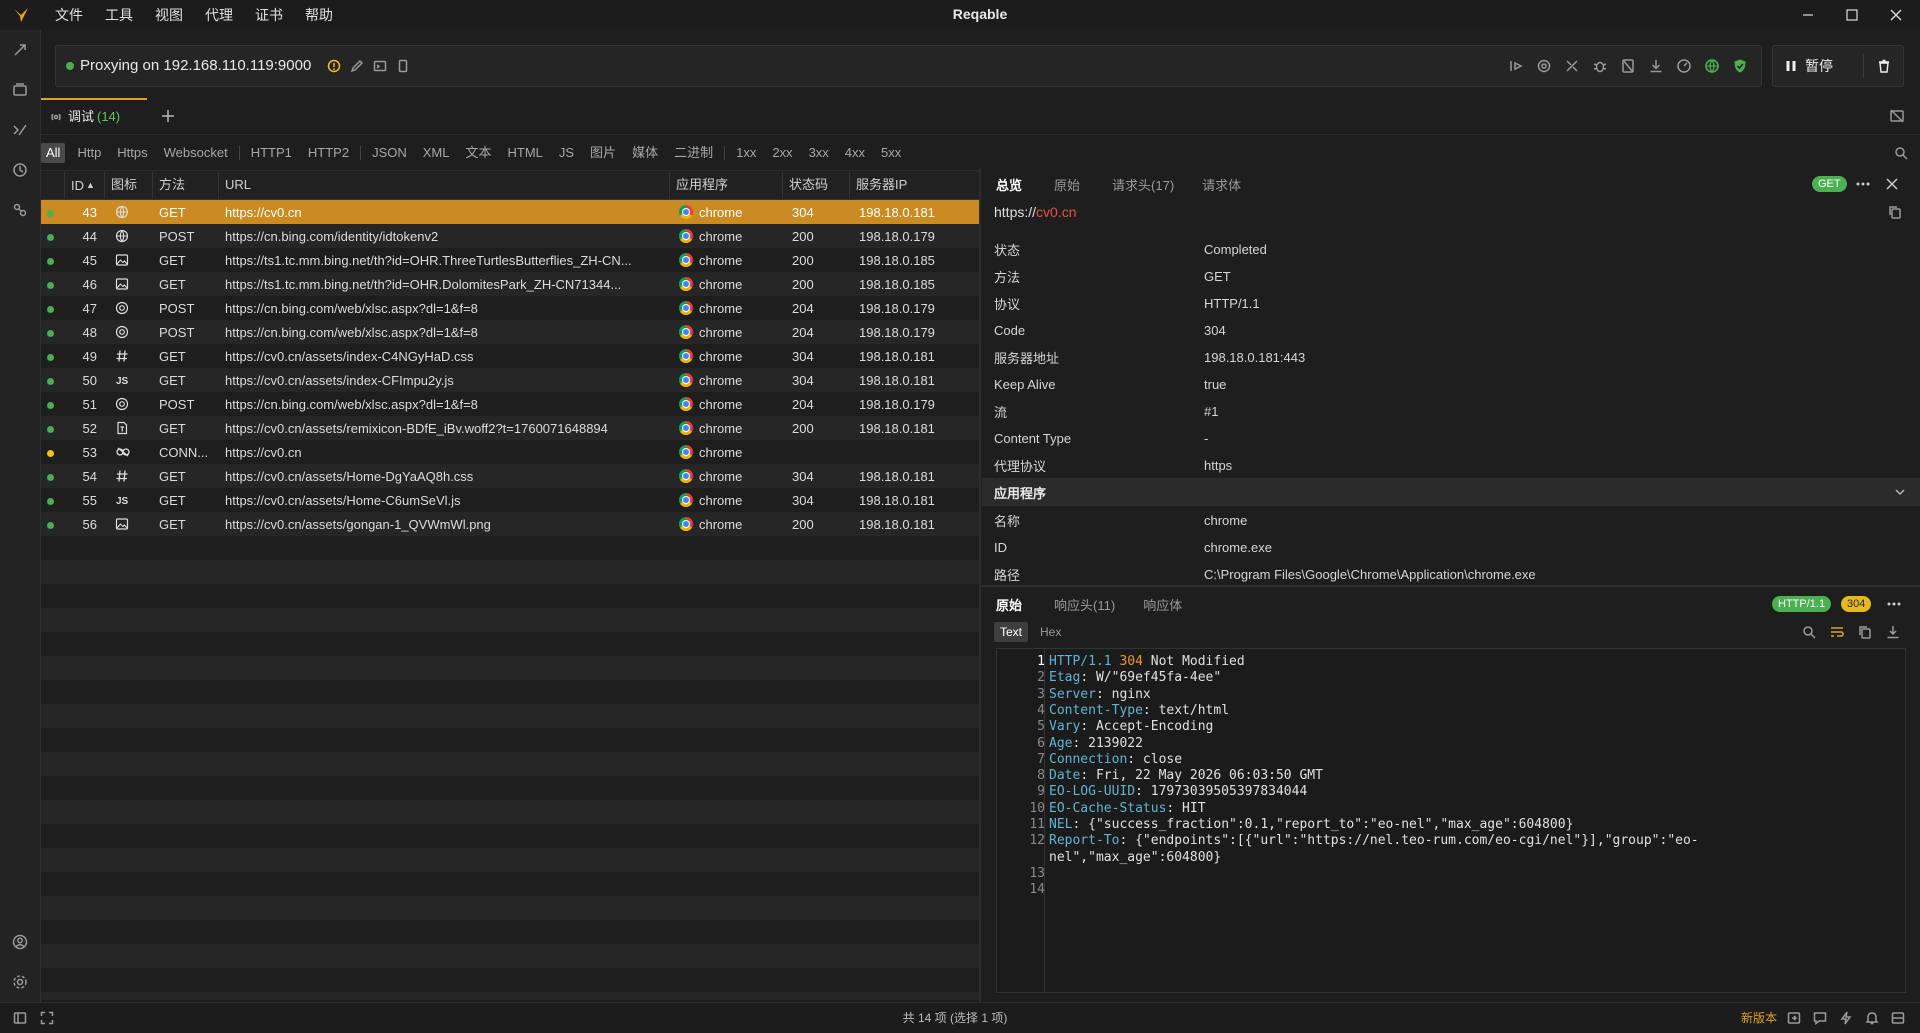 The height and width of the screenshot is (1033, 1920). Describe the element at coordinates (129, 185) in the screenshot. I see `col-icon: 图标` at that location.